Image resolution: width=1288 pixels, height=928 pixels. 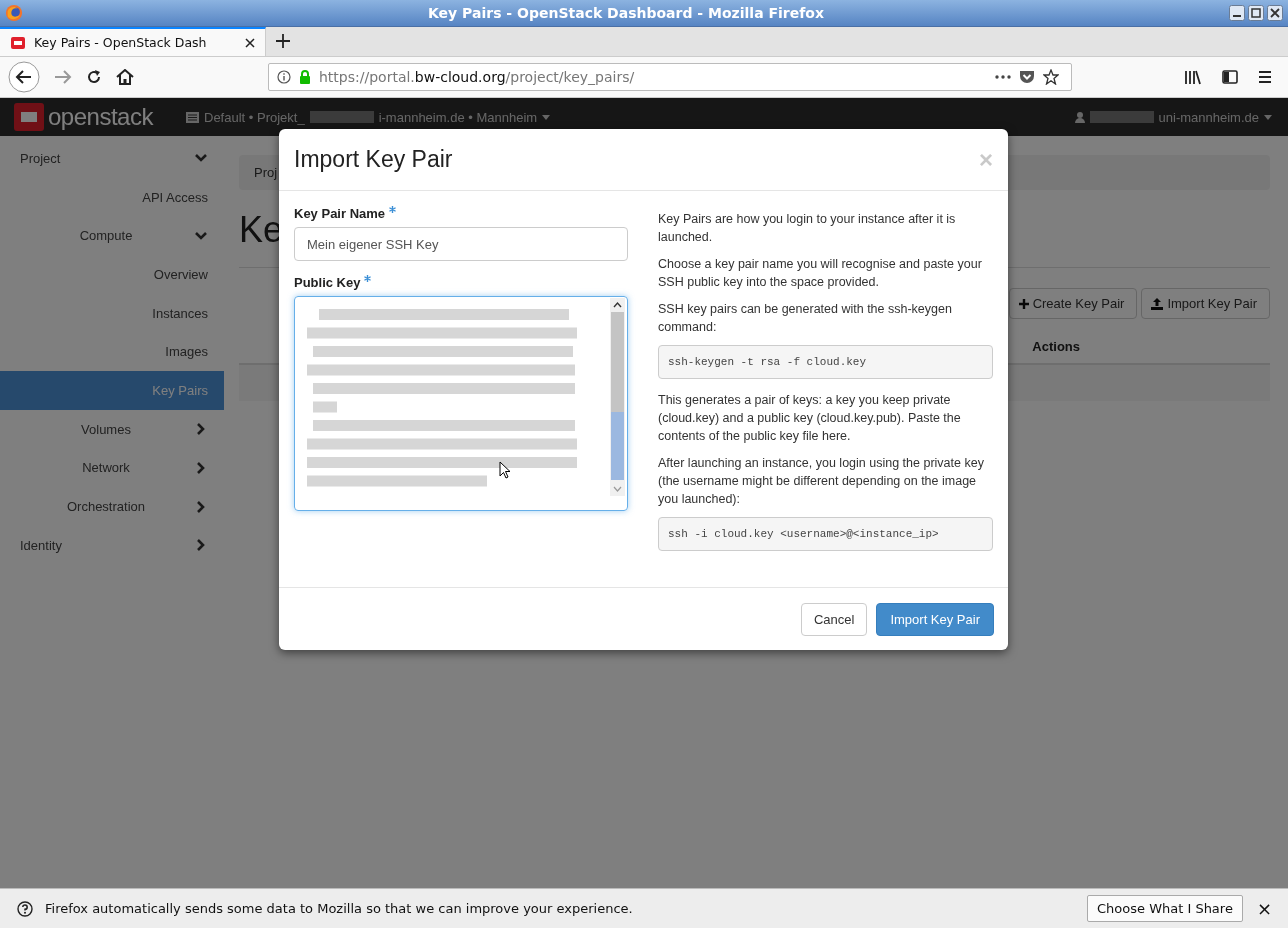 I want to click on new-tab-icon, so click(x=283, y=41).